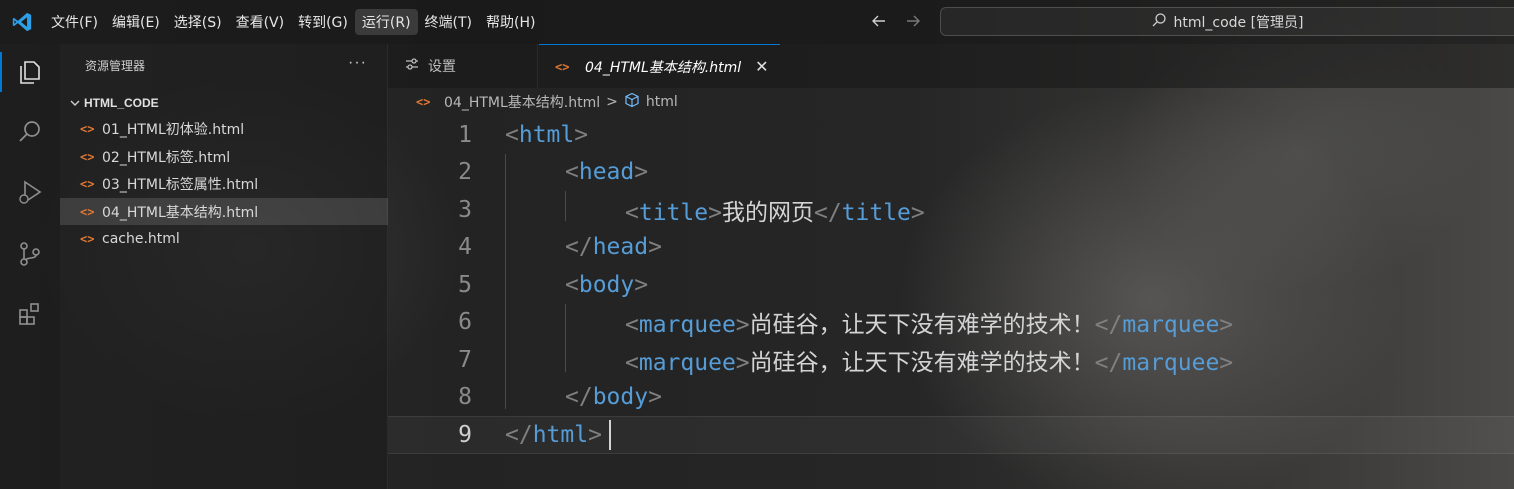  I want to click on back-arrow-icon, so click(879, 21).